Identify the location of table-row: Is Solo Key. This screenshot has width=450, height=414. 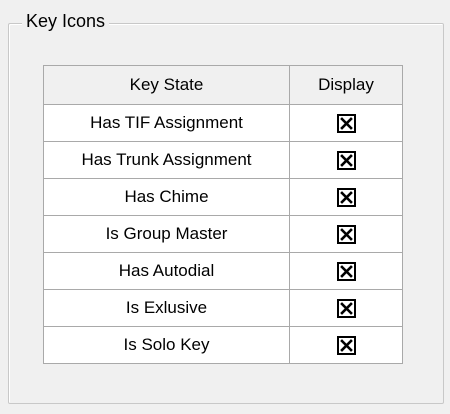
(223, 345).